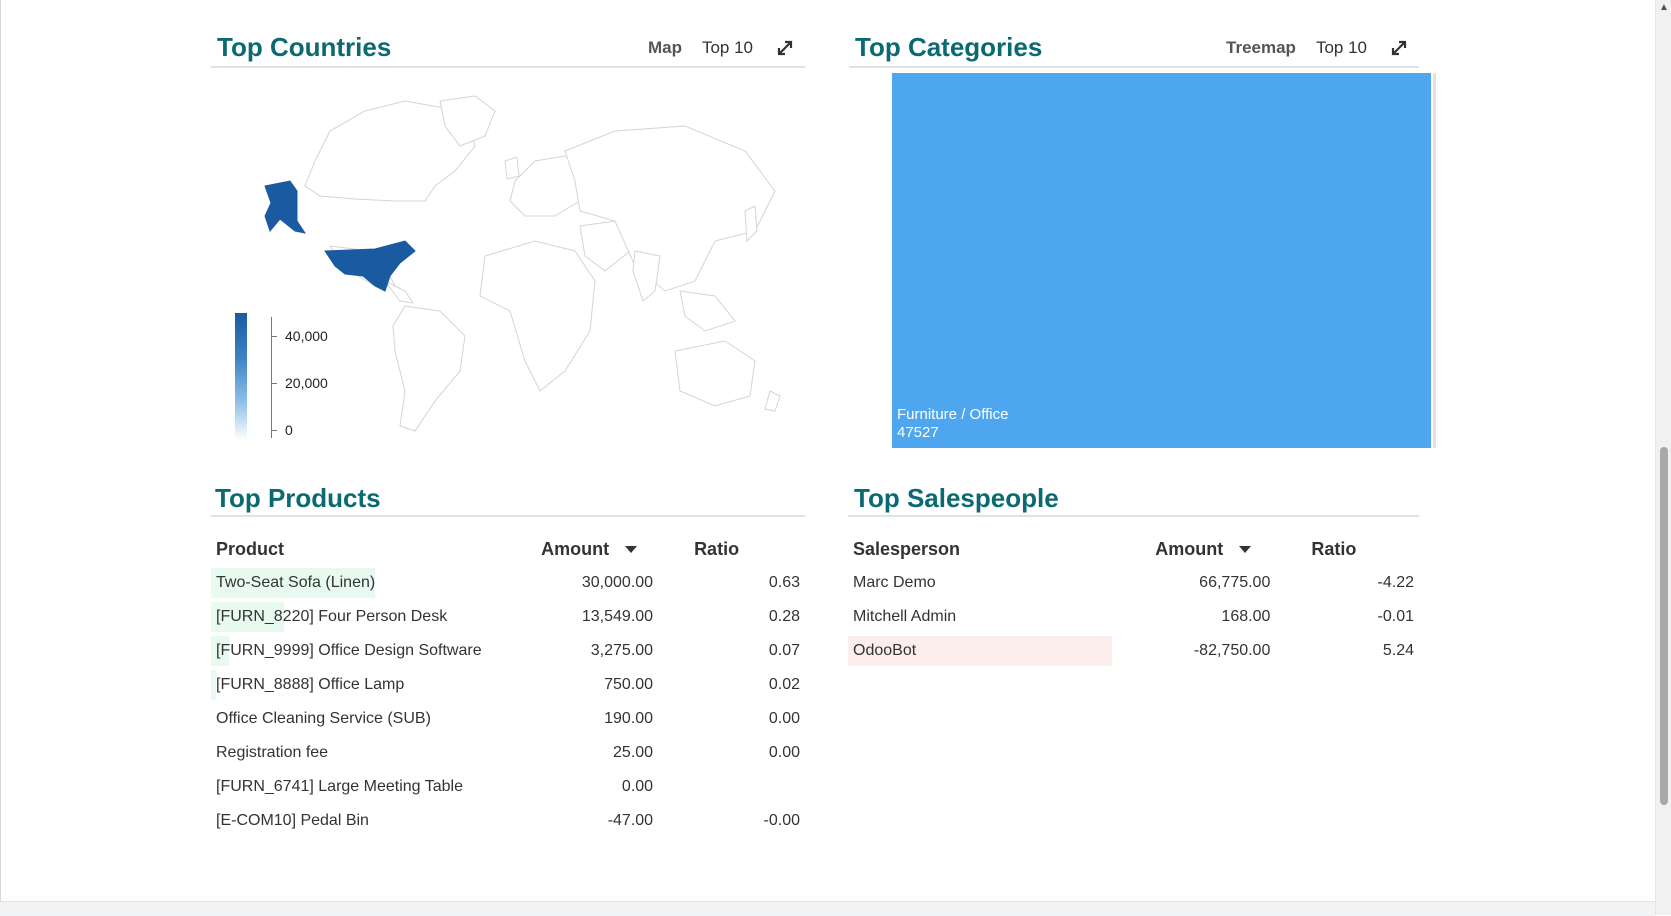 Image resolution: width=1671 pixels, height=916 pixels. I want to click on table-row: Registration fee 25.00 0.00, so click(508, 753).